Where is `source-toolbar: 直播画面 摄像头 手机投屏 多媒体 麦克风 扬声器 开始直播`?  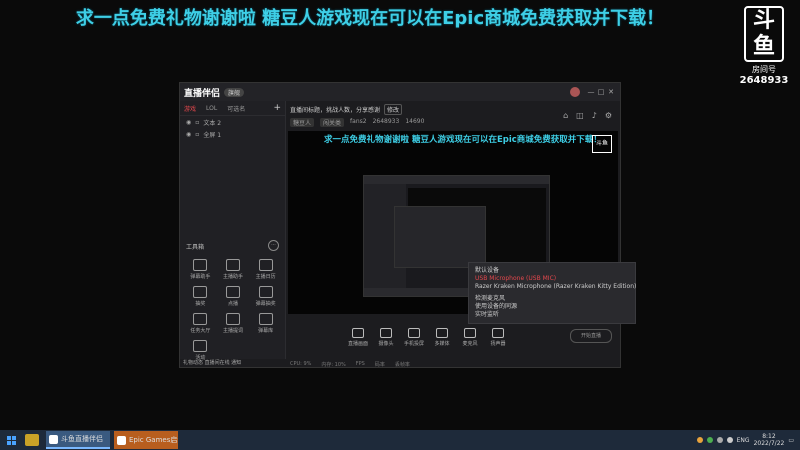 source-toolbar: 直播画面 摄像头 手机投屏 多媒体 麦克风 扬声器 开始直播 is located at coordinates (453, 334).